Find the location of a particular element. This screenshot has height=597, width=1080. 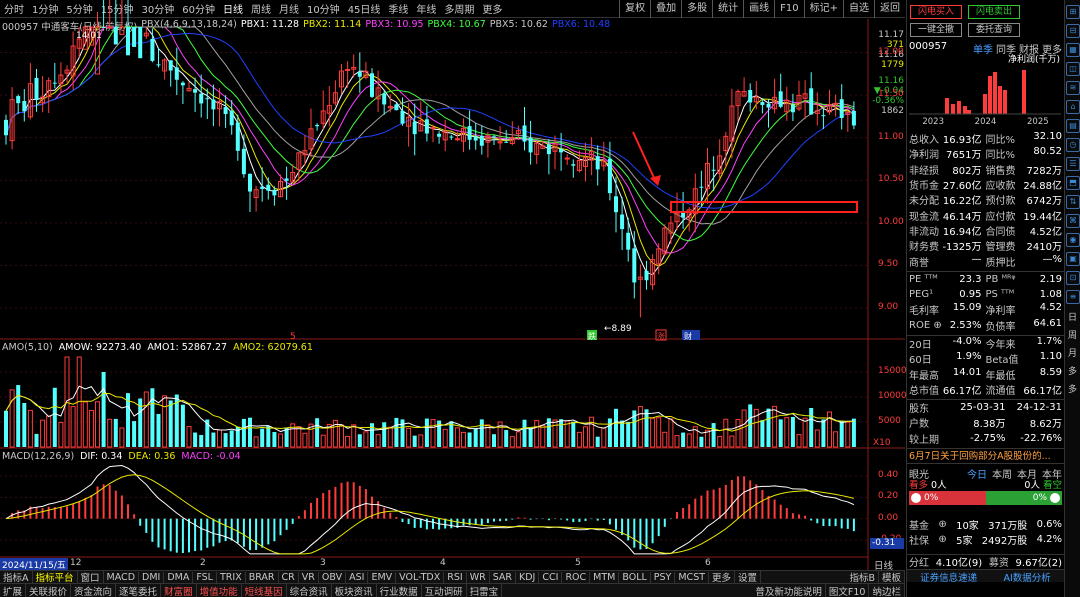

cancel-all-button: 一键全撤 is located at coordinates (936, 30).